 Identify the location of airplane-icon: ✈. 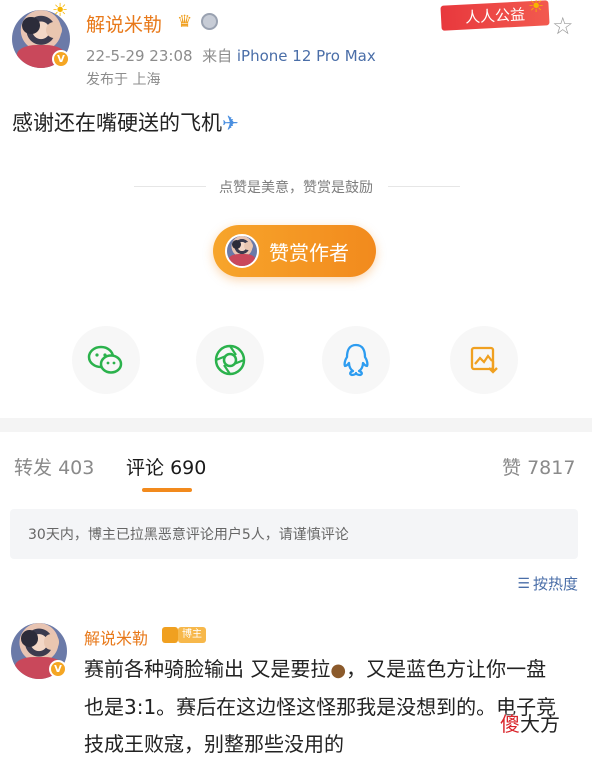
(230, 123).